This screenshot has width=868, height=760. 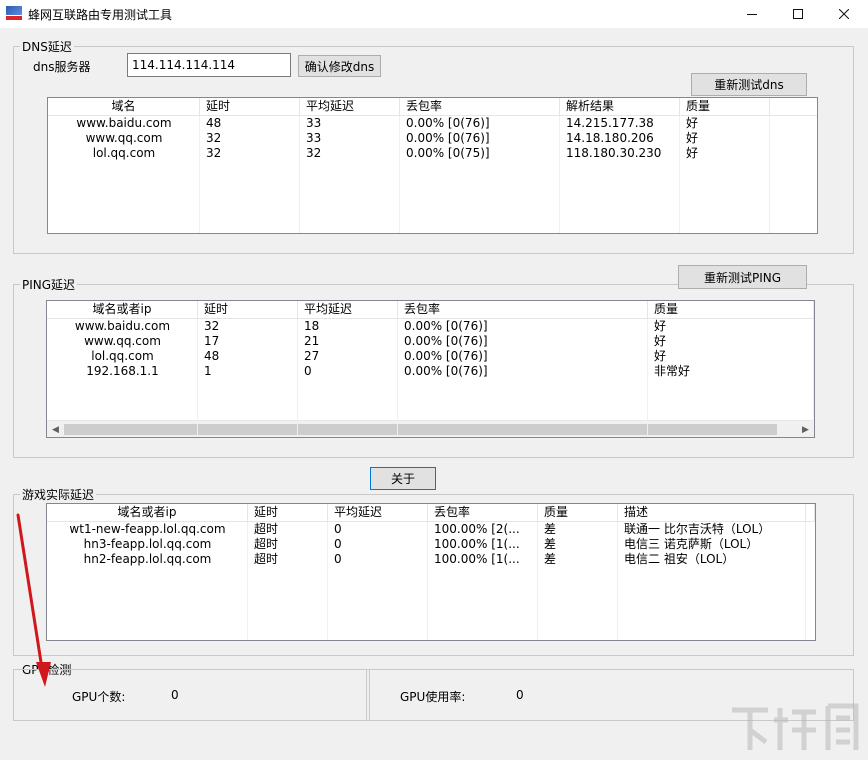 I want to click on dns-column-header: 延时, so click(x=250, y=107).